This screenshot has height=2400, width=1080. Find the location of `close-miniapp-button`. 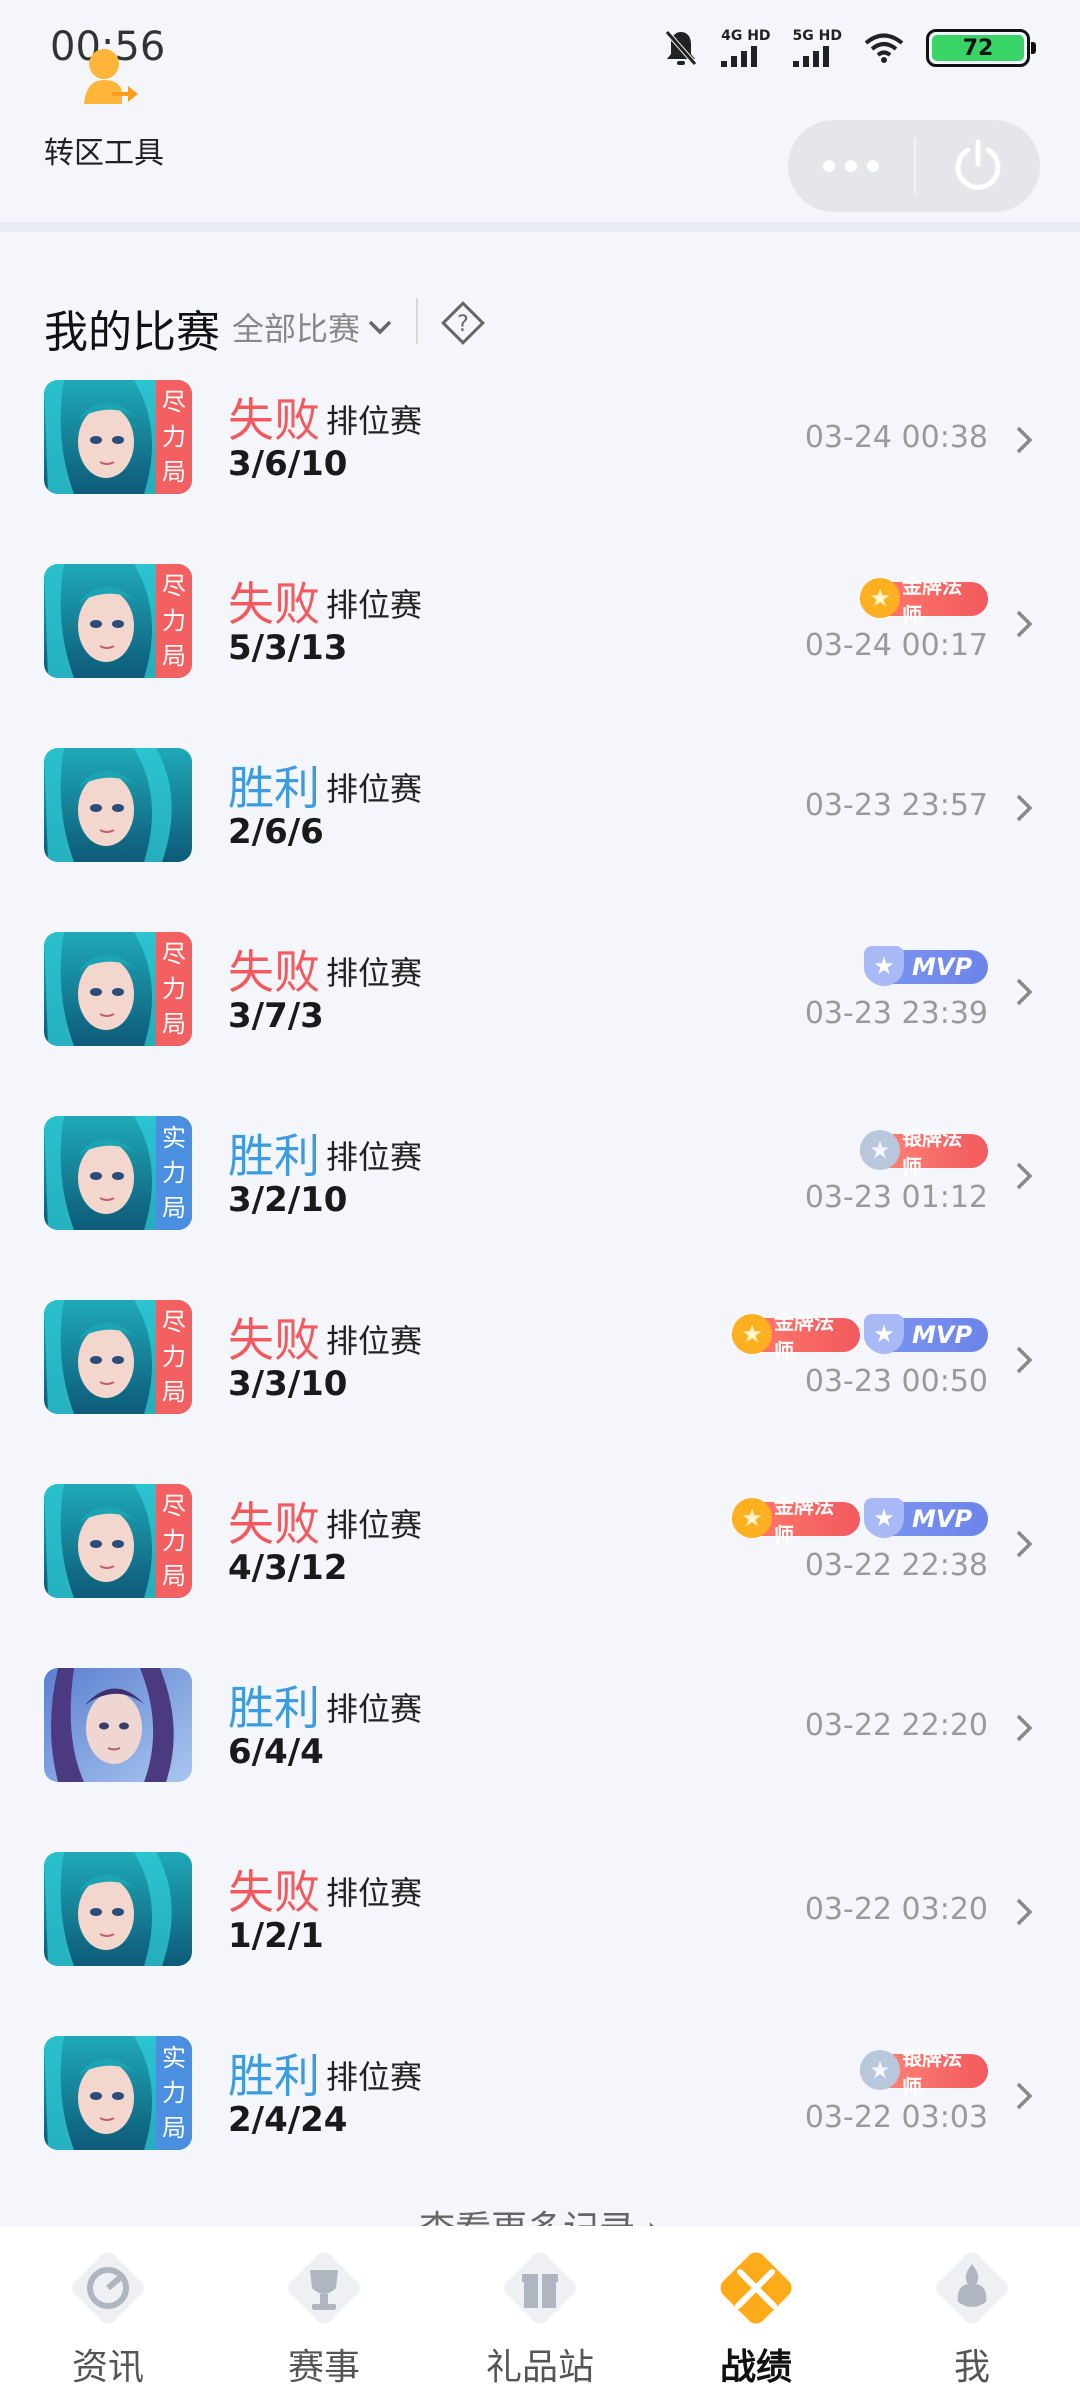

close-miniapp-button is located at coordinates (978, 166).